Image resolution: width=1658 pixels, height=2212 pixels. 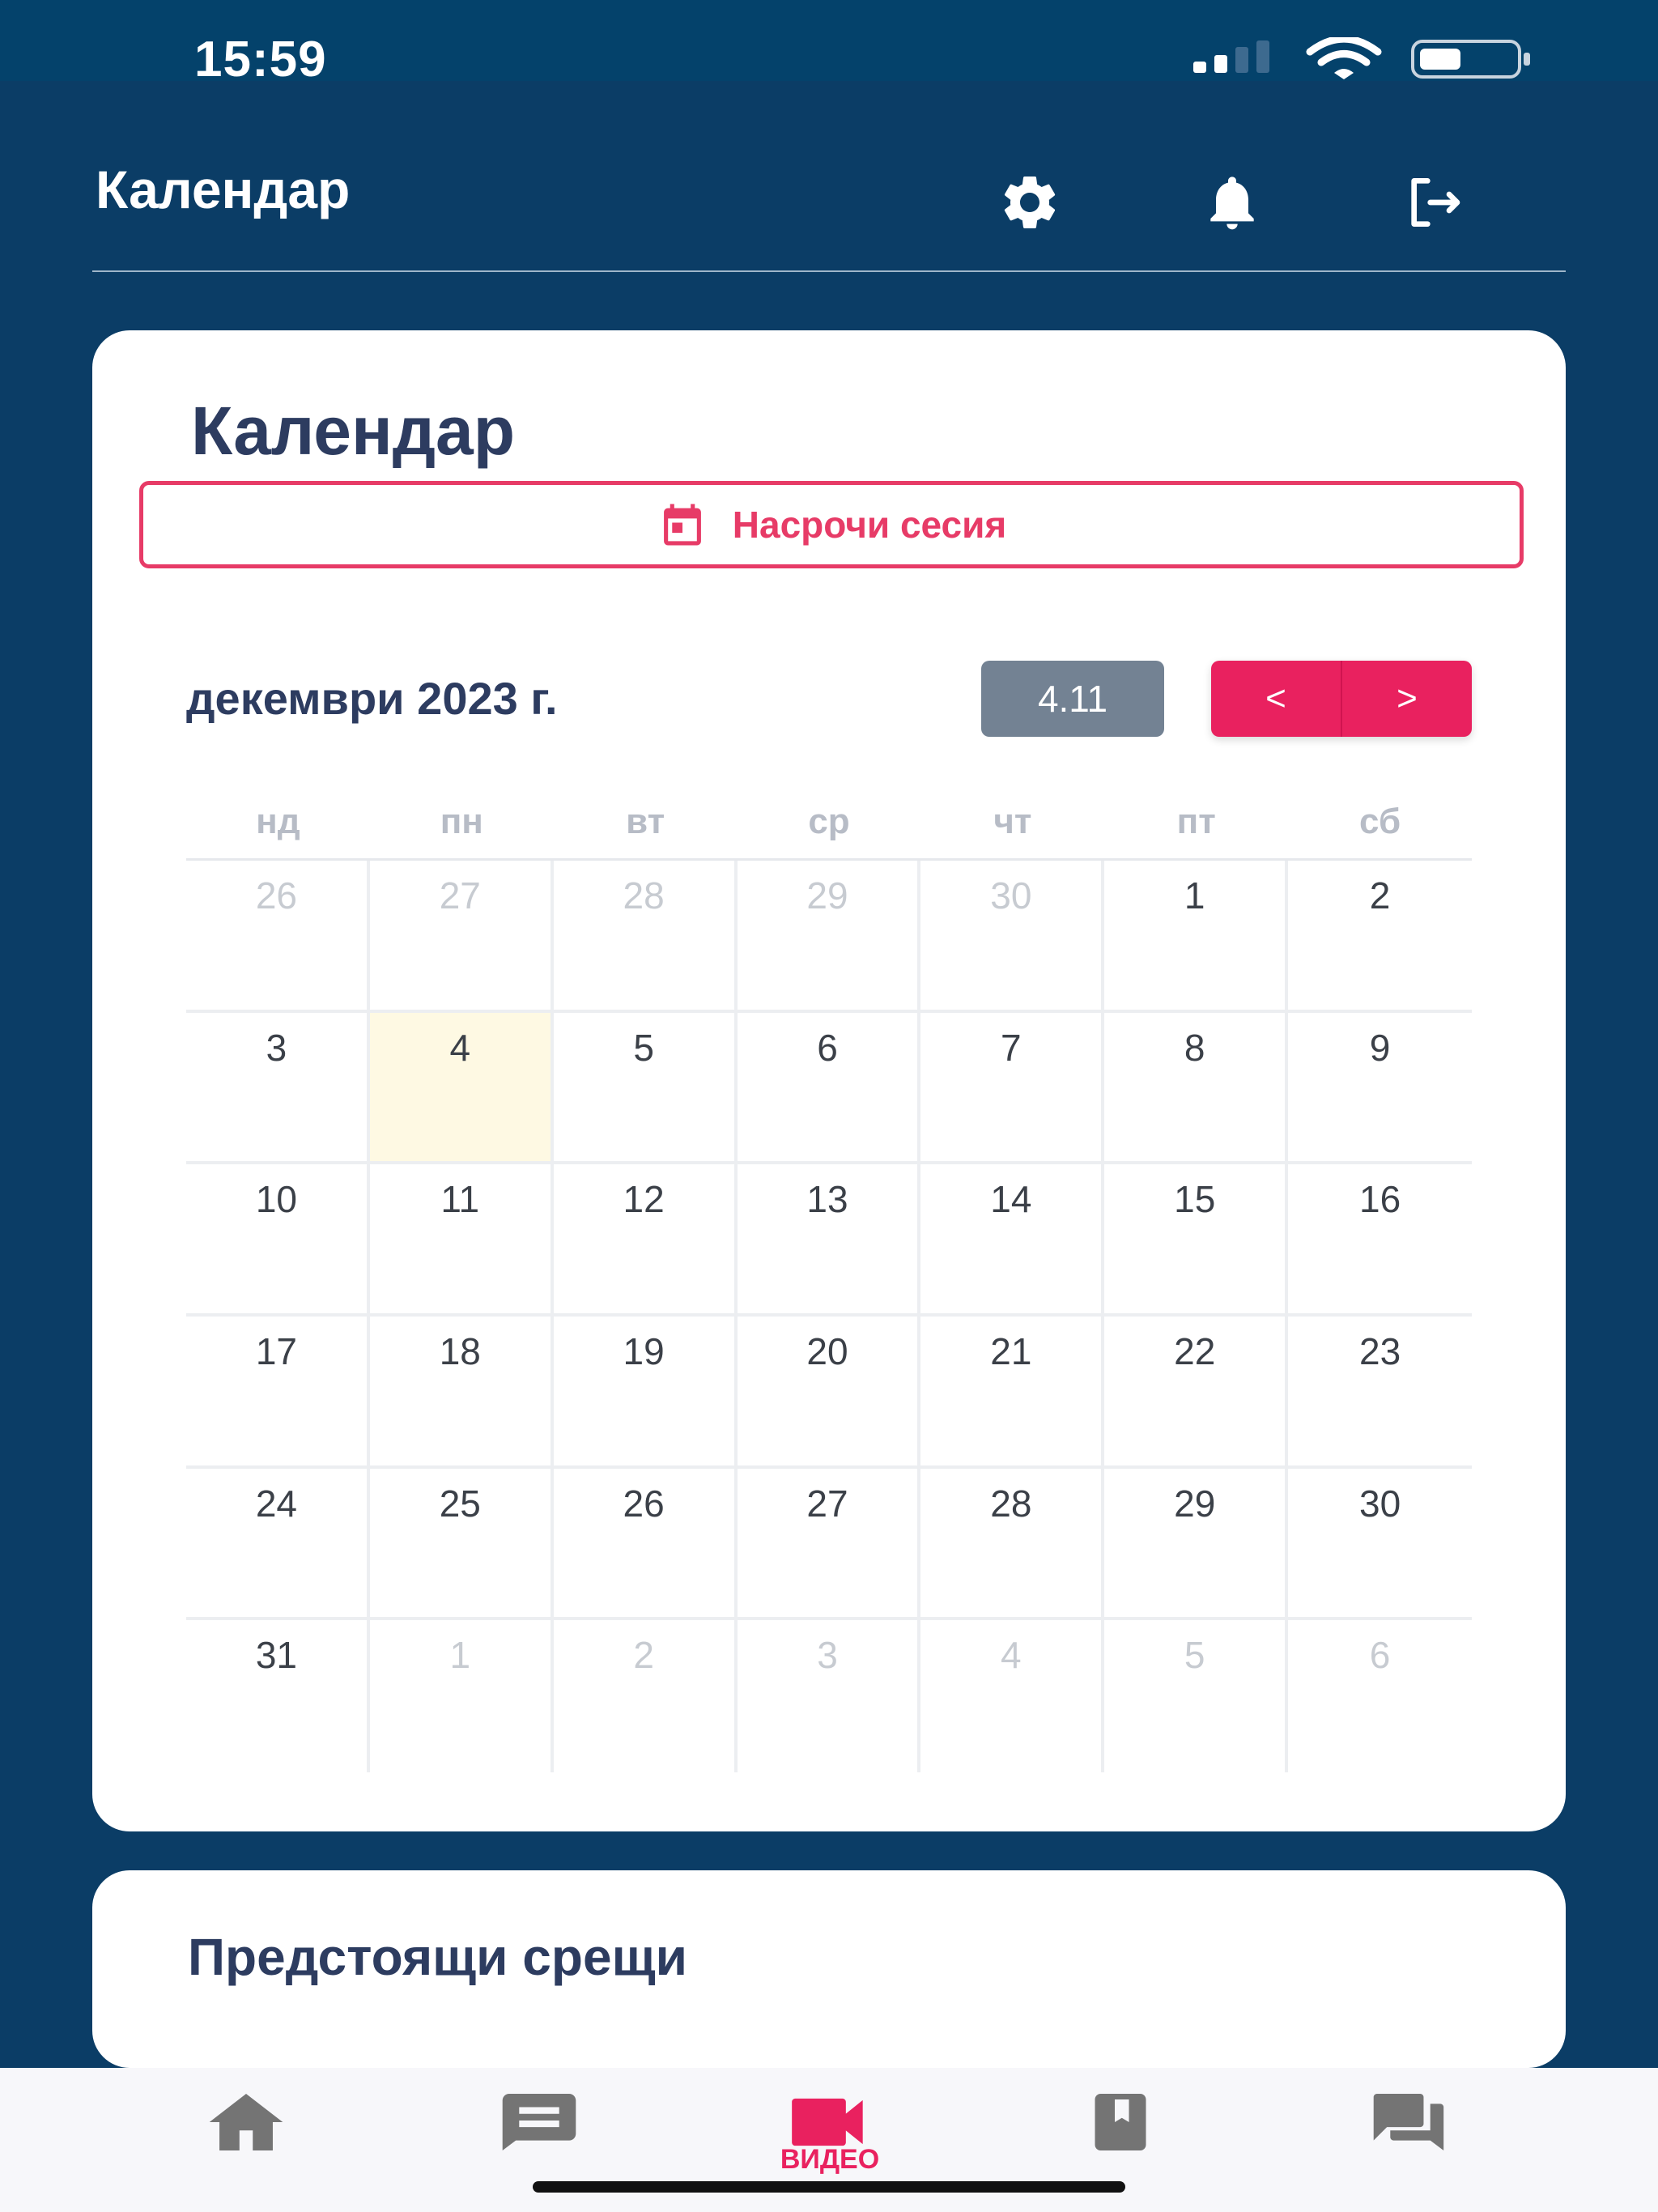 I want to click on nav-video-label: ВИДЕО, so click(x=830, y=2160).